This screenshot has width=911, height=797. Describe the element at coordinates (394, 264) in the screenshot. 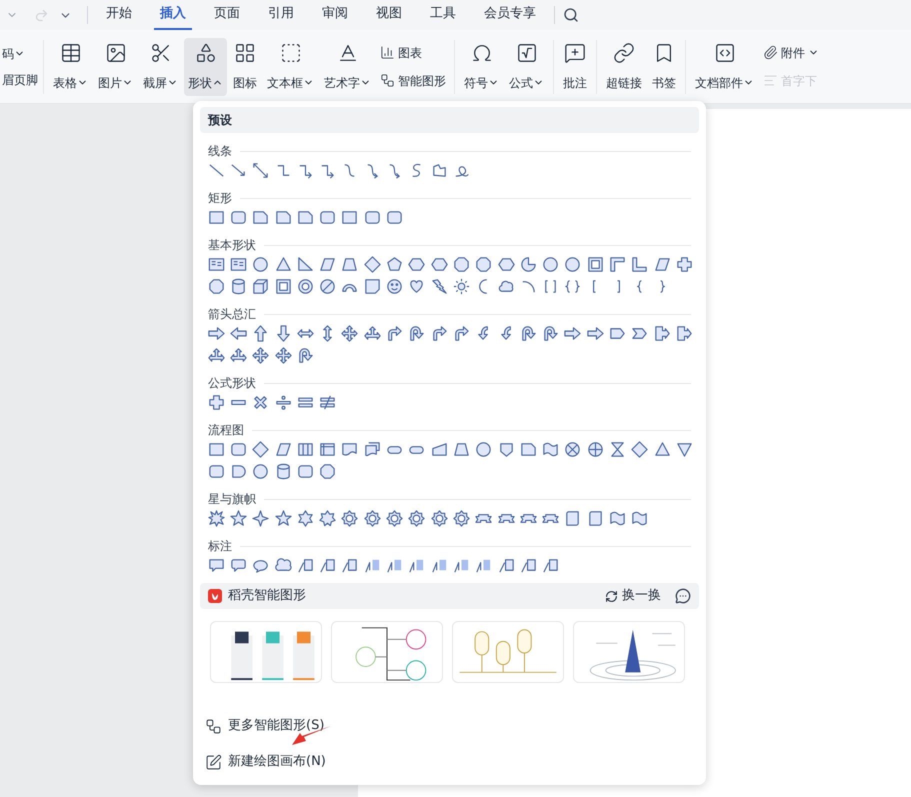

I see `pentagon-shape-icon` at that location.